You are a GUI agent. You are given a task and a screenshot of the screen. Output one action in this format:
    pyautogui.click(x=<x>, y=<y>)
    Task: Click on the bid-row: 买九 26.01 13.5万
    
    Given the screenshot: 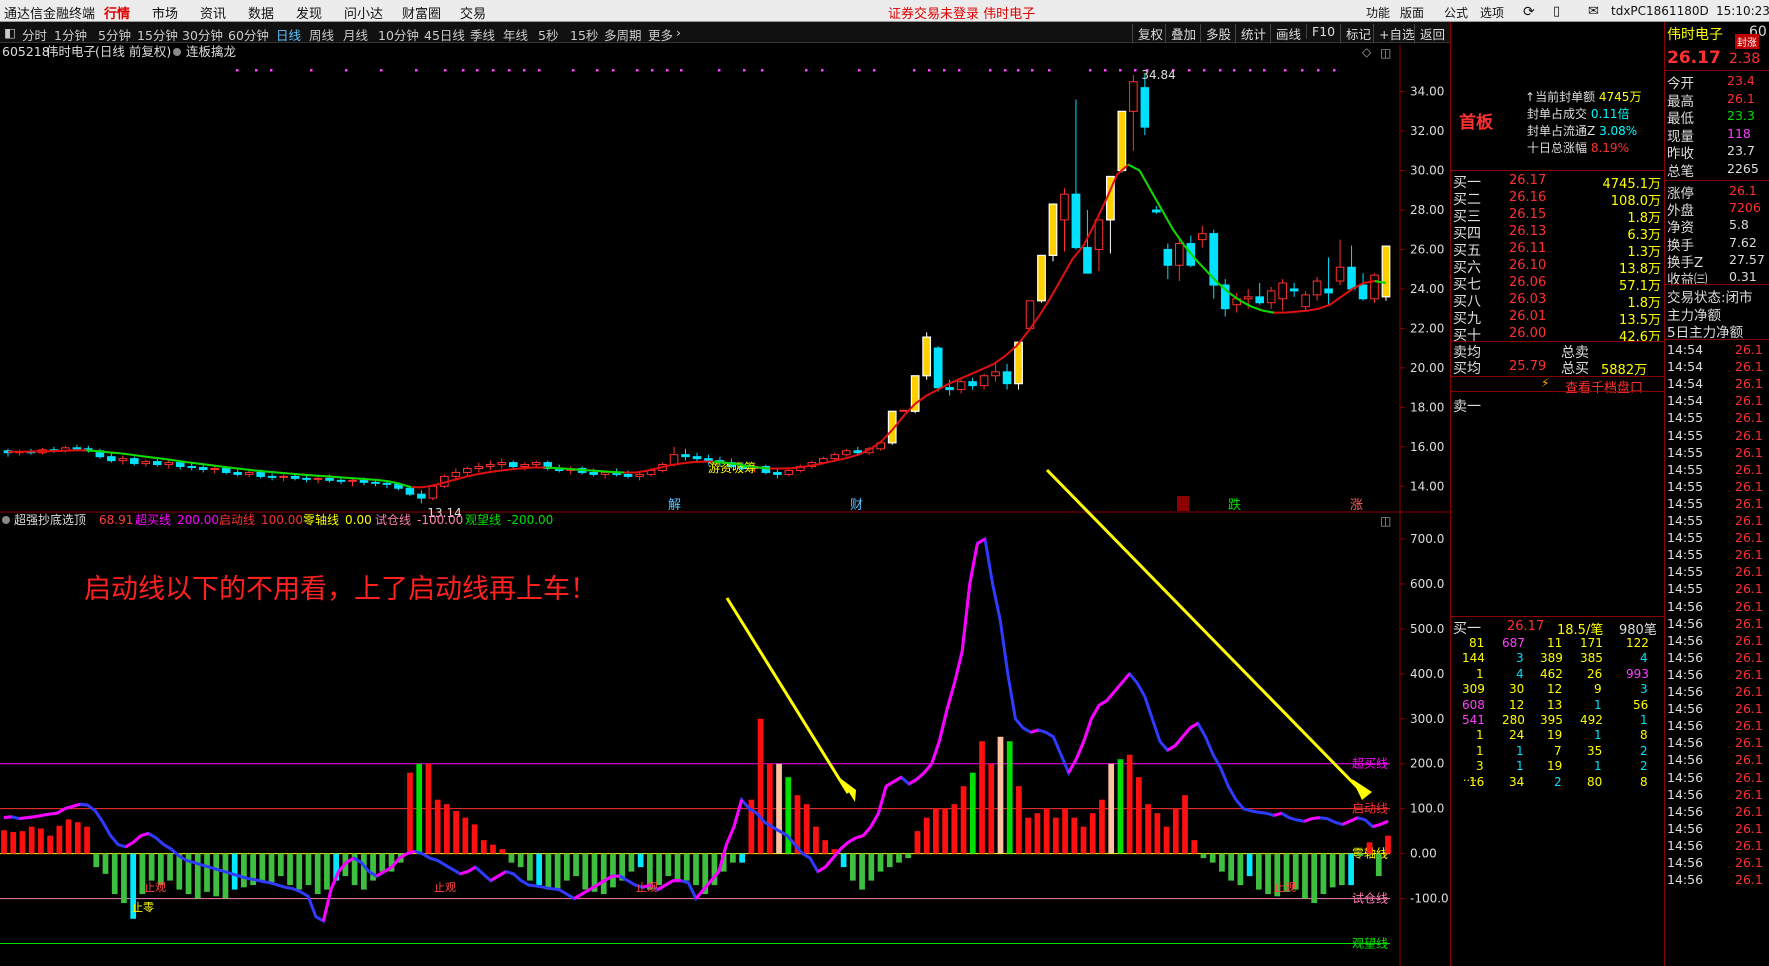 What is the action you would take?
    pyautogui.click(x=1558, y=318)
    